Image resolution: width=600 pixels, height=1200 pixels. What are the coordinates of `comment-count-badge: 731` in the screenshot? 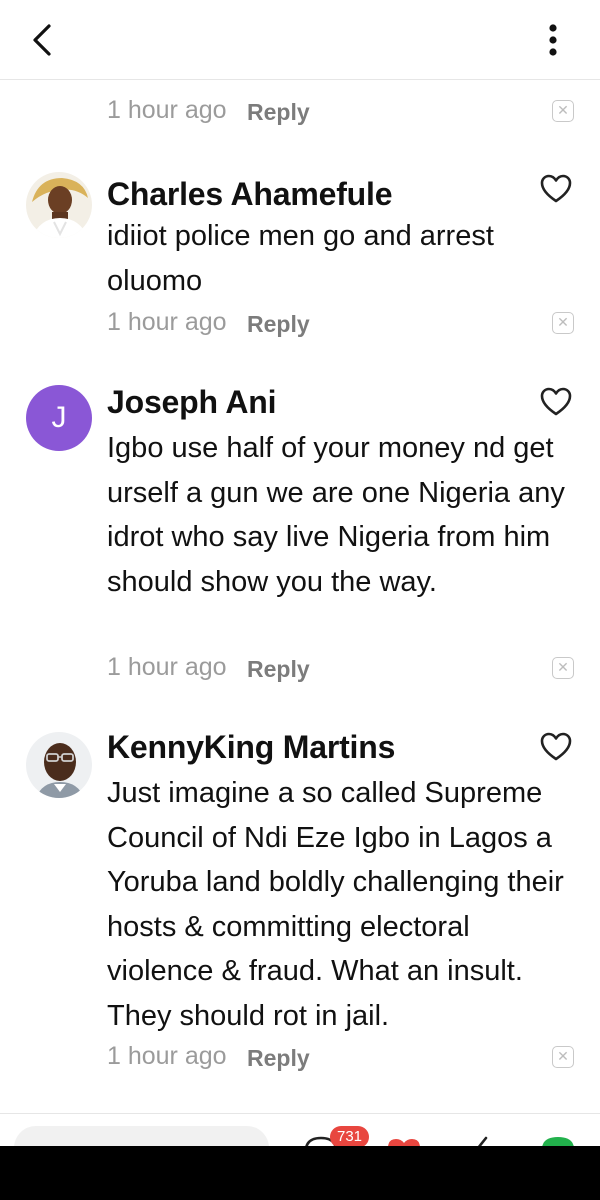 It's located at (350, 1137).